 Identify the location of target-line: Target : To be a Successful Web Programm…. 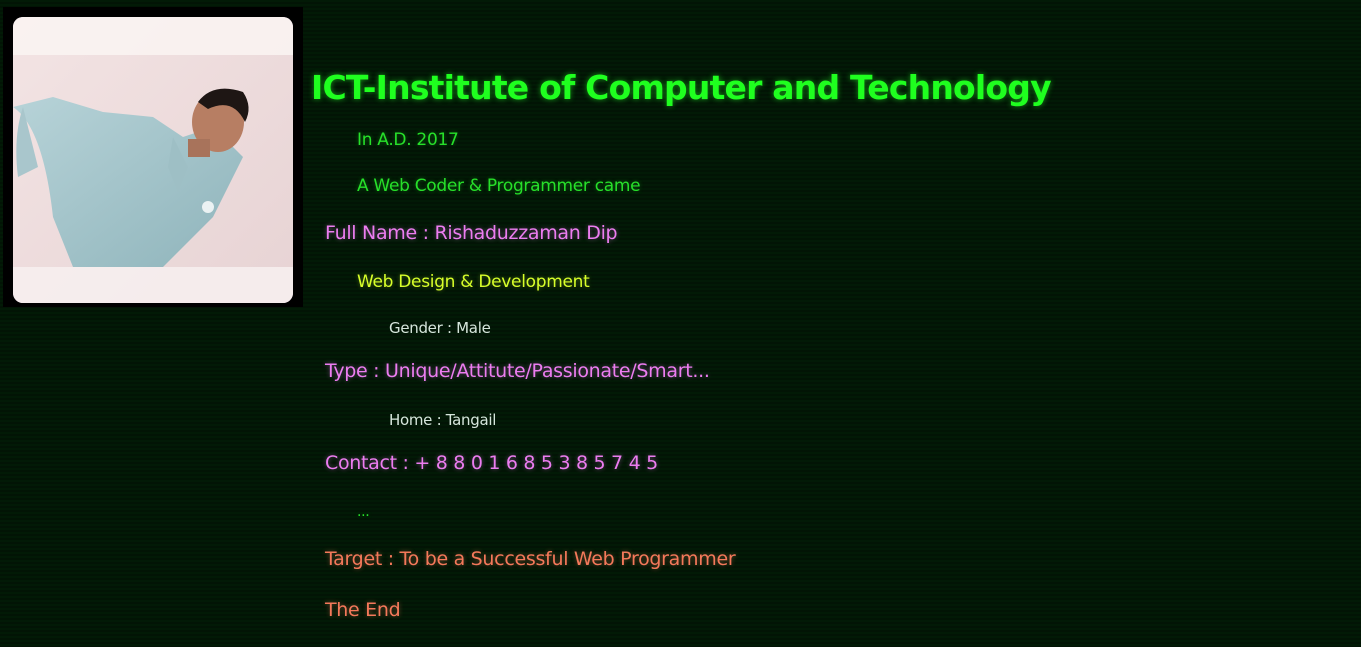
(530, 559).